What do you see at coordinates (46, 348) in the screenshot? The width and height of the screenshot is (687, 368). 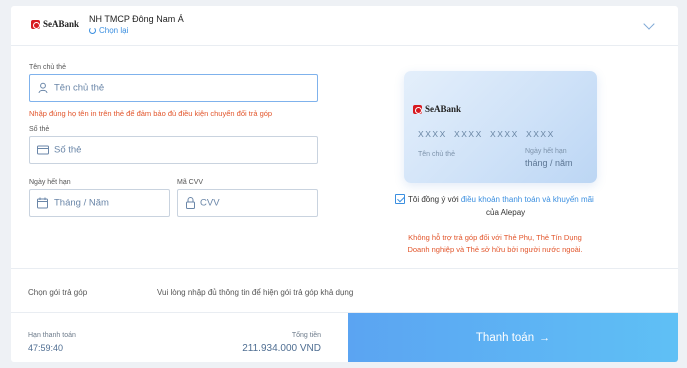 I see `timer-value: 47:59:40` at bounding box center [46, 348].